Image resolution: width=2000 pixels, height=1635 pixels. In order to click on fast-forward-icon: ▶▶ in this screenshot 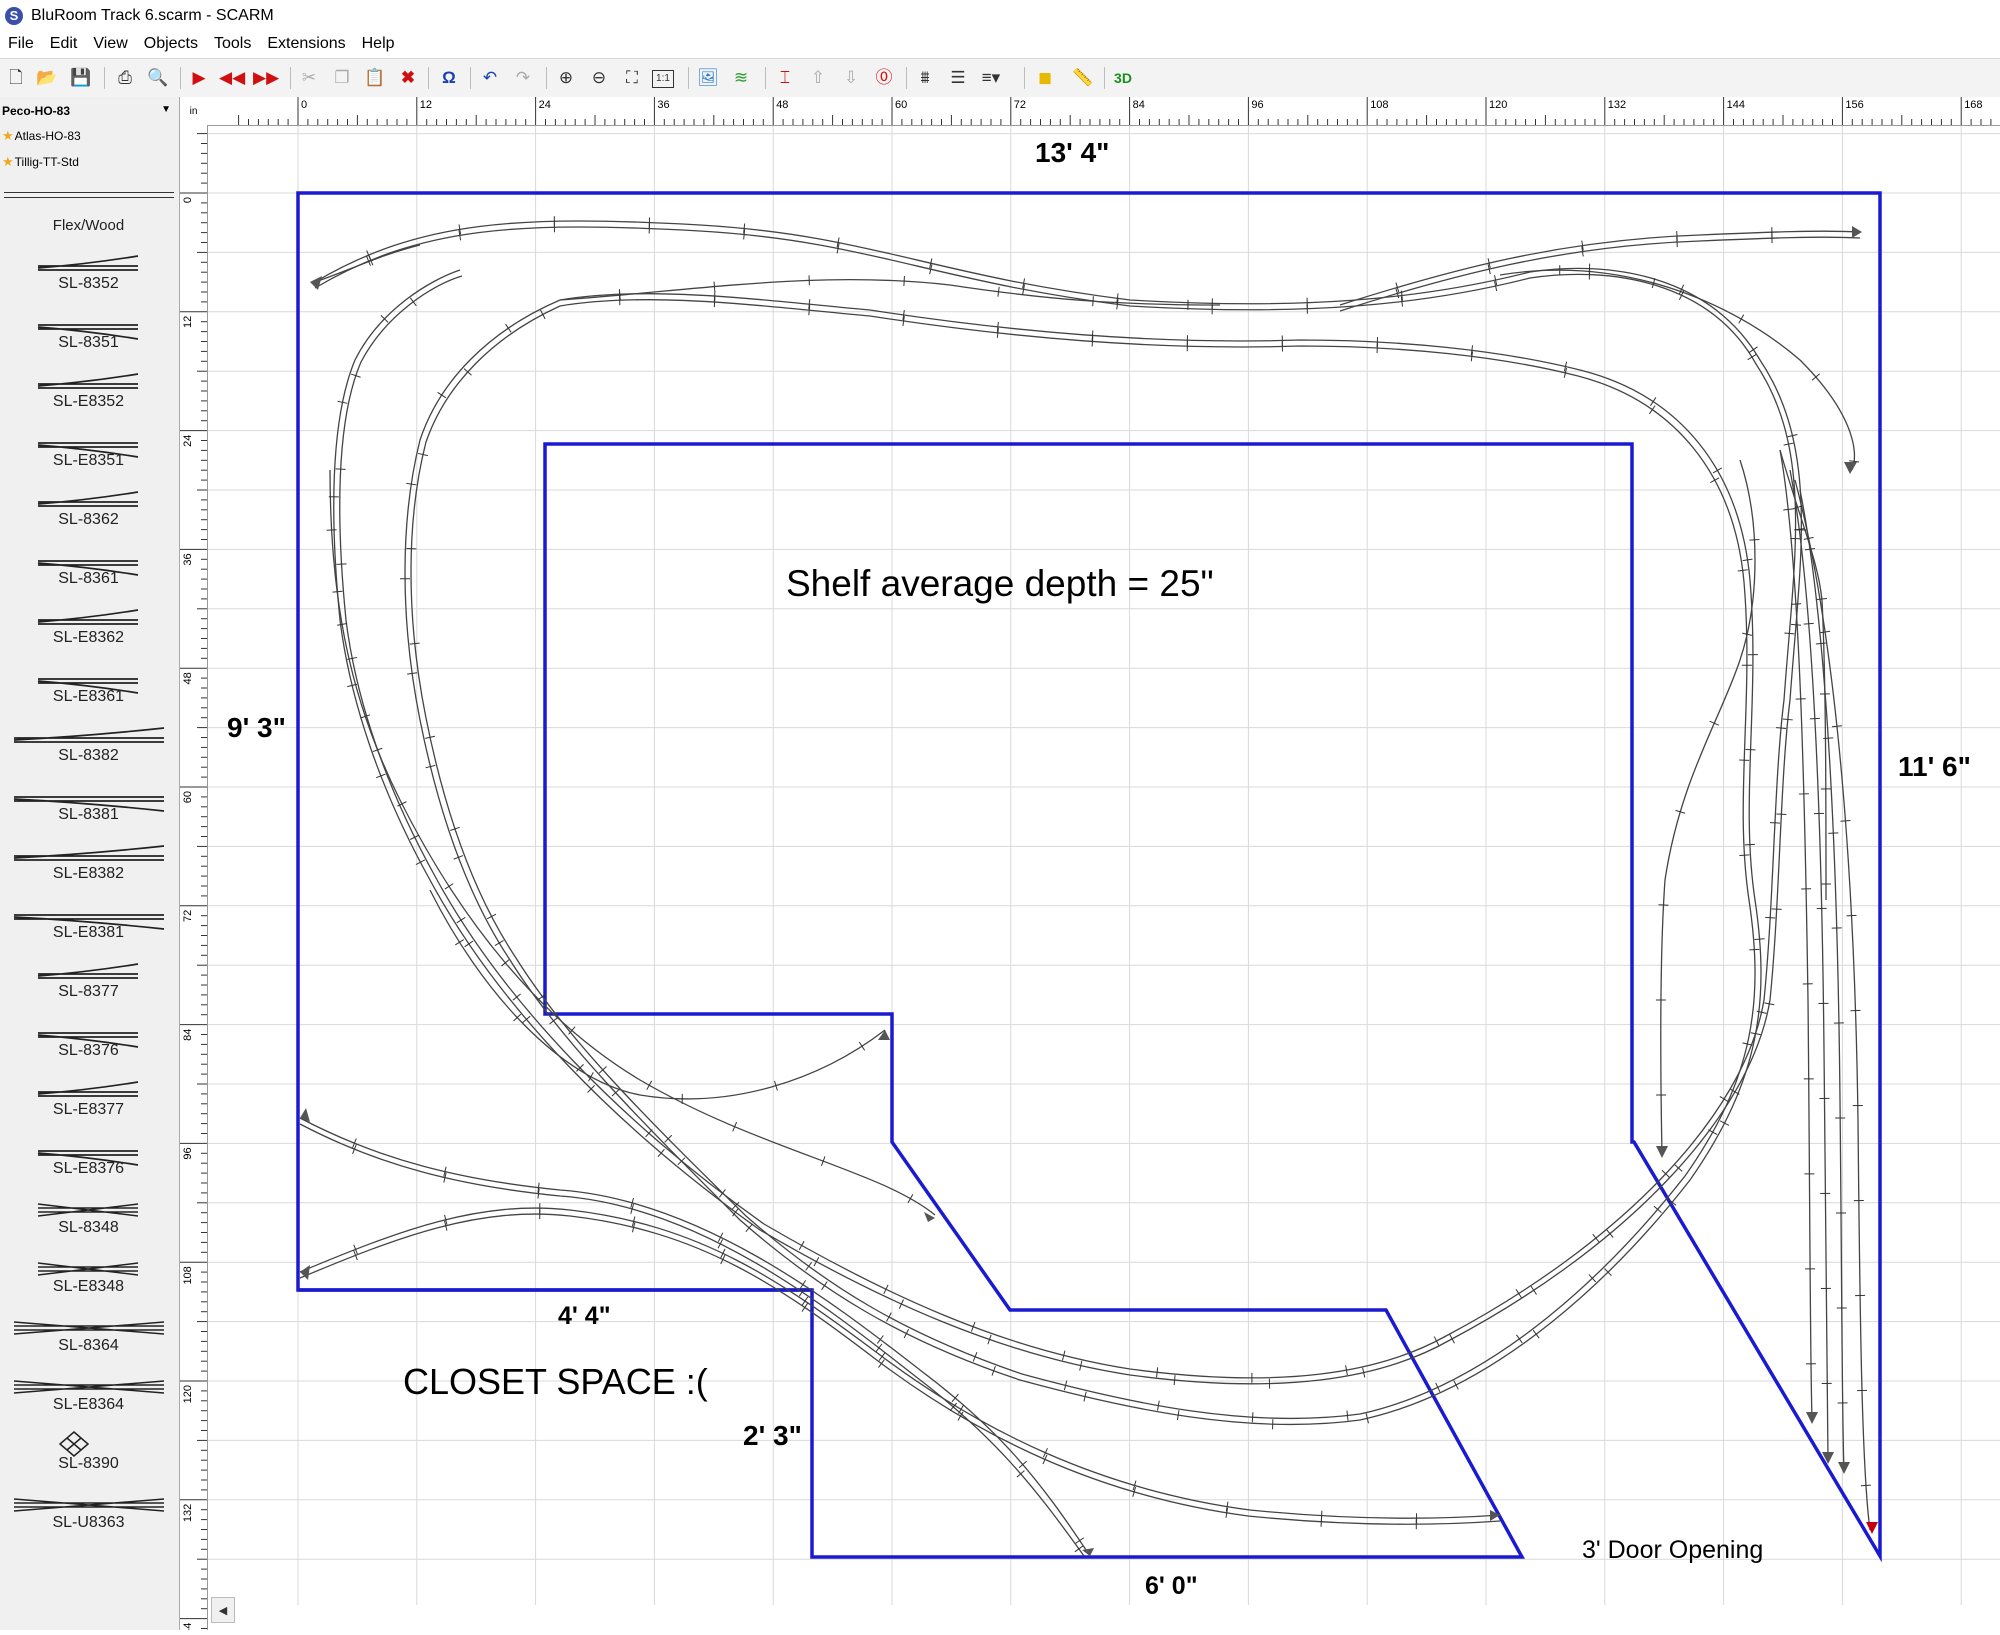, I will do `click(266, 78)`.